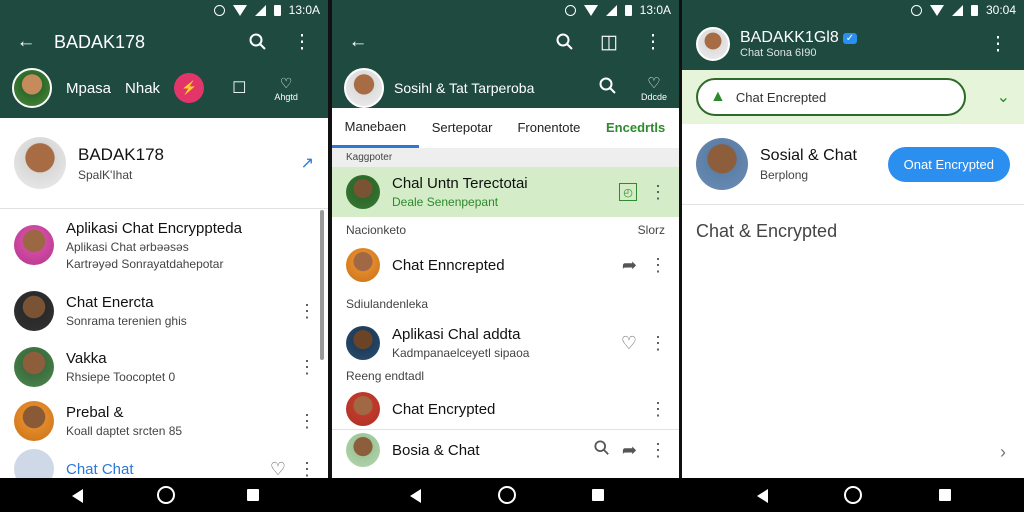 The image size is (1024, 512). Describe the element at coordinates (611, 10) in the screenshot. I see `signal-icon` at that location.